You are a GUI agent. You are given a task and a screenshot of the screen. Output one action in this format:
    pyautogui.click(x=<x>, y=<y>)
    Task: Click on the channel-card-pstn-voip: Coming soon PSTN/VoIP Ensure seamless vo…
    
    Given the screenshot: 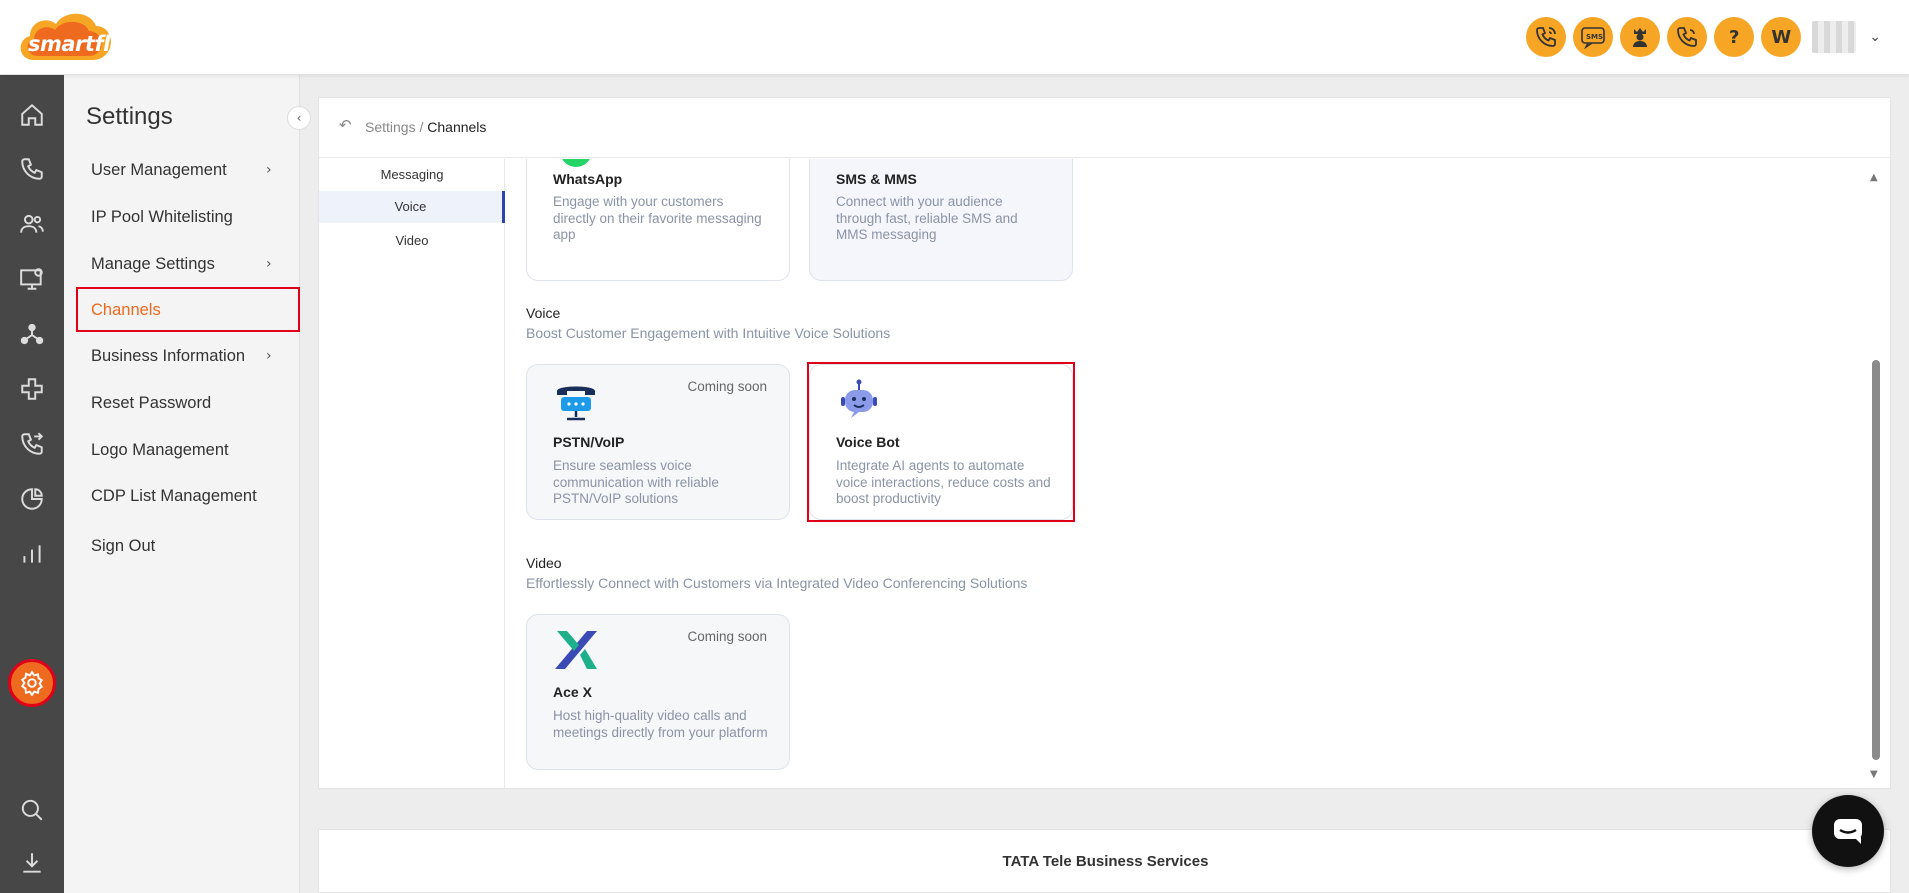 What is the action you would take?
    pyautogui.click(x=658, y=442)
    